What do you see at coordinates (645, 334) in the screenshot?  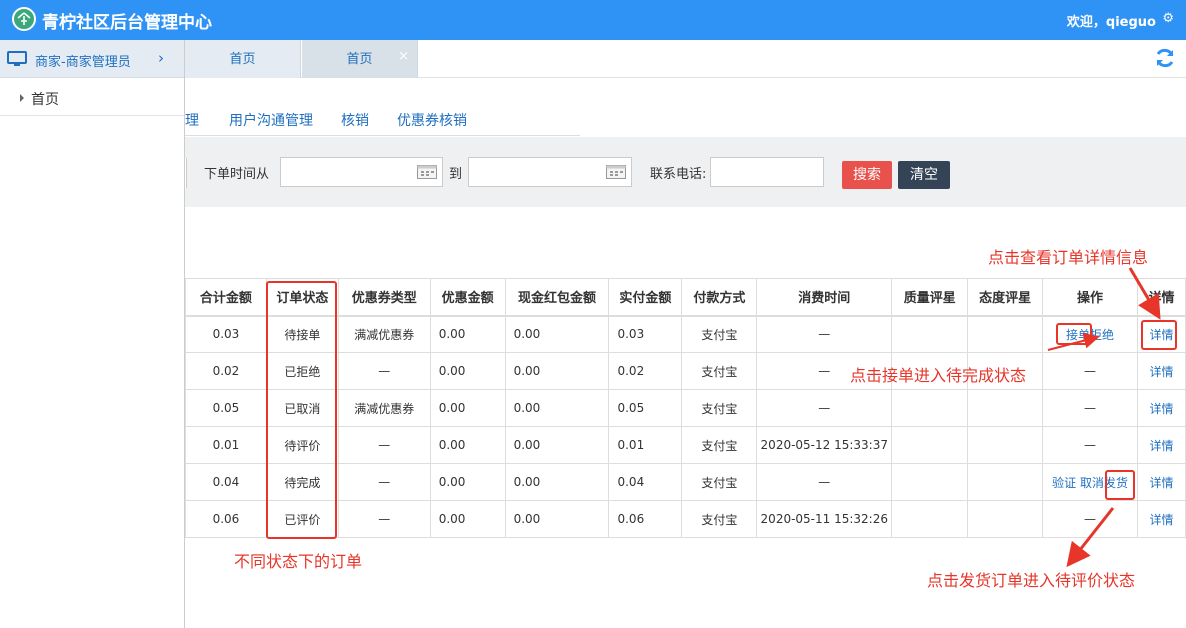 I see `cell-paid: 0.03` at bounding box center [645, 334].